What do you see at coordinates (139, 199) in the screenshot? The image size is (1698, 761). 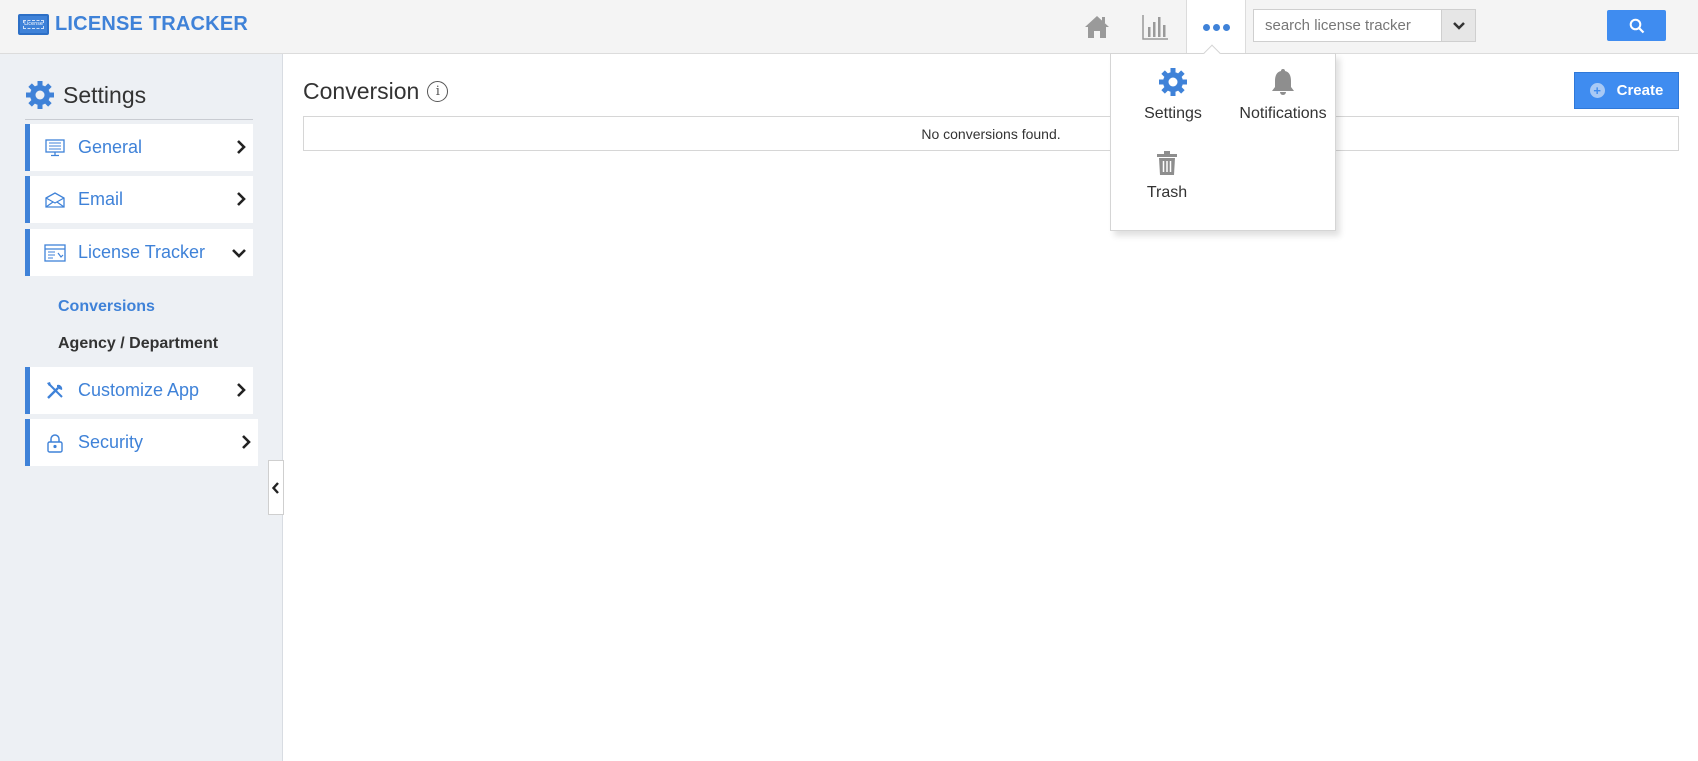 I see `sidebar-item-email: Email` at bounding box center [139, 199].